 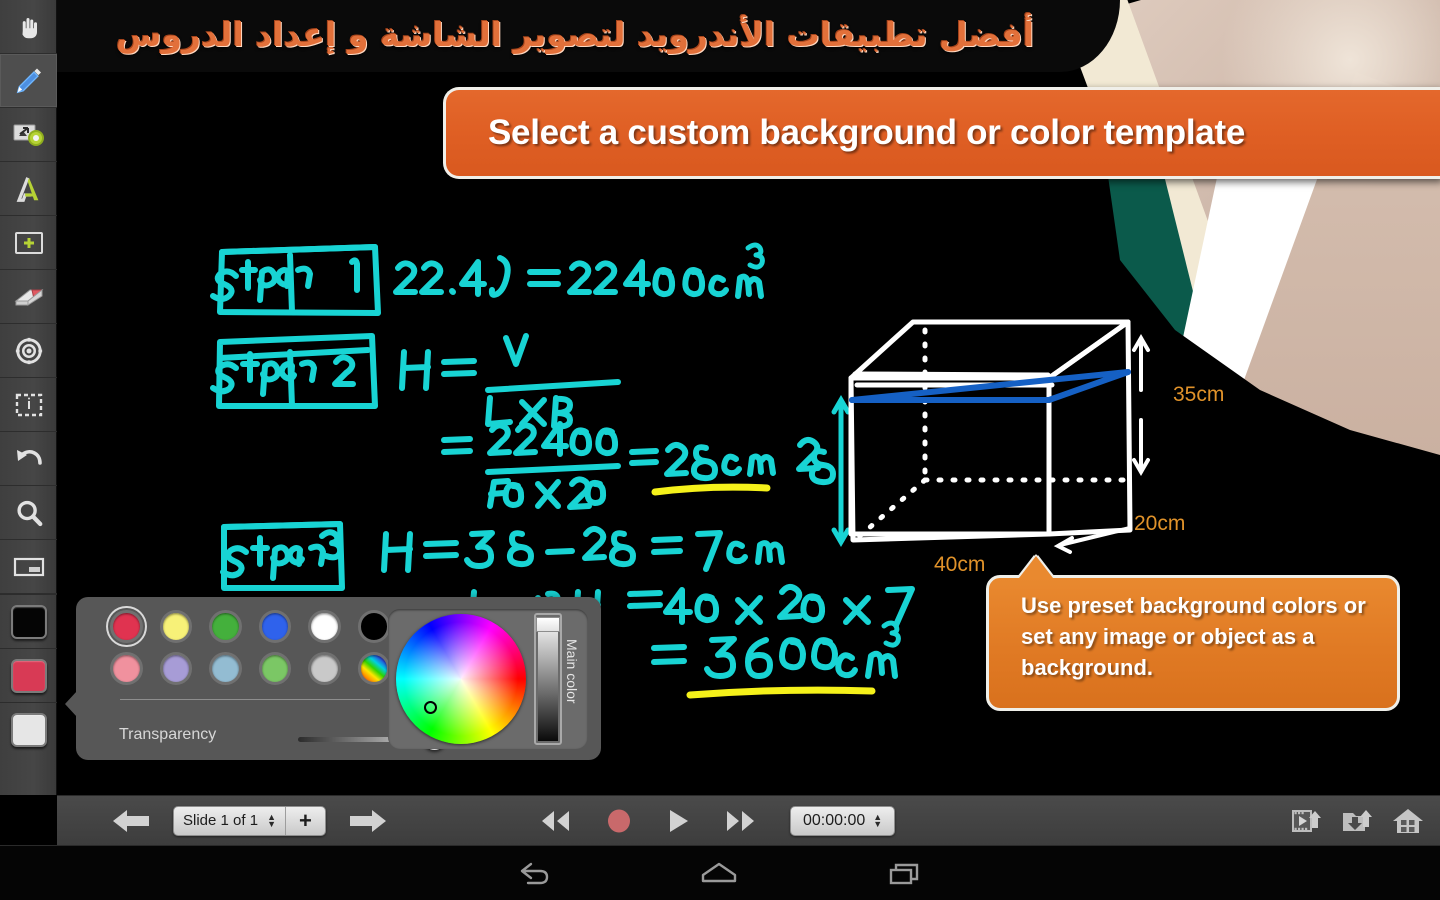 What do you see at coordinates (533, 873) in the screenshot?
I see `nav-back-icon` at bounding box center [533, 873].